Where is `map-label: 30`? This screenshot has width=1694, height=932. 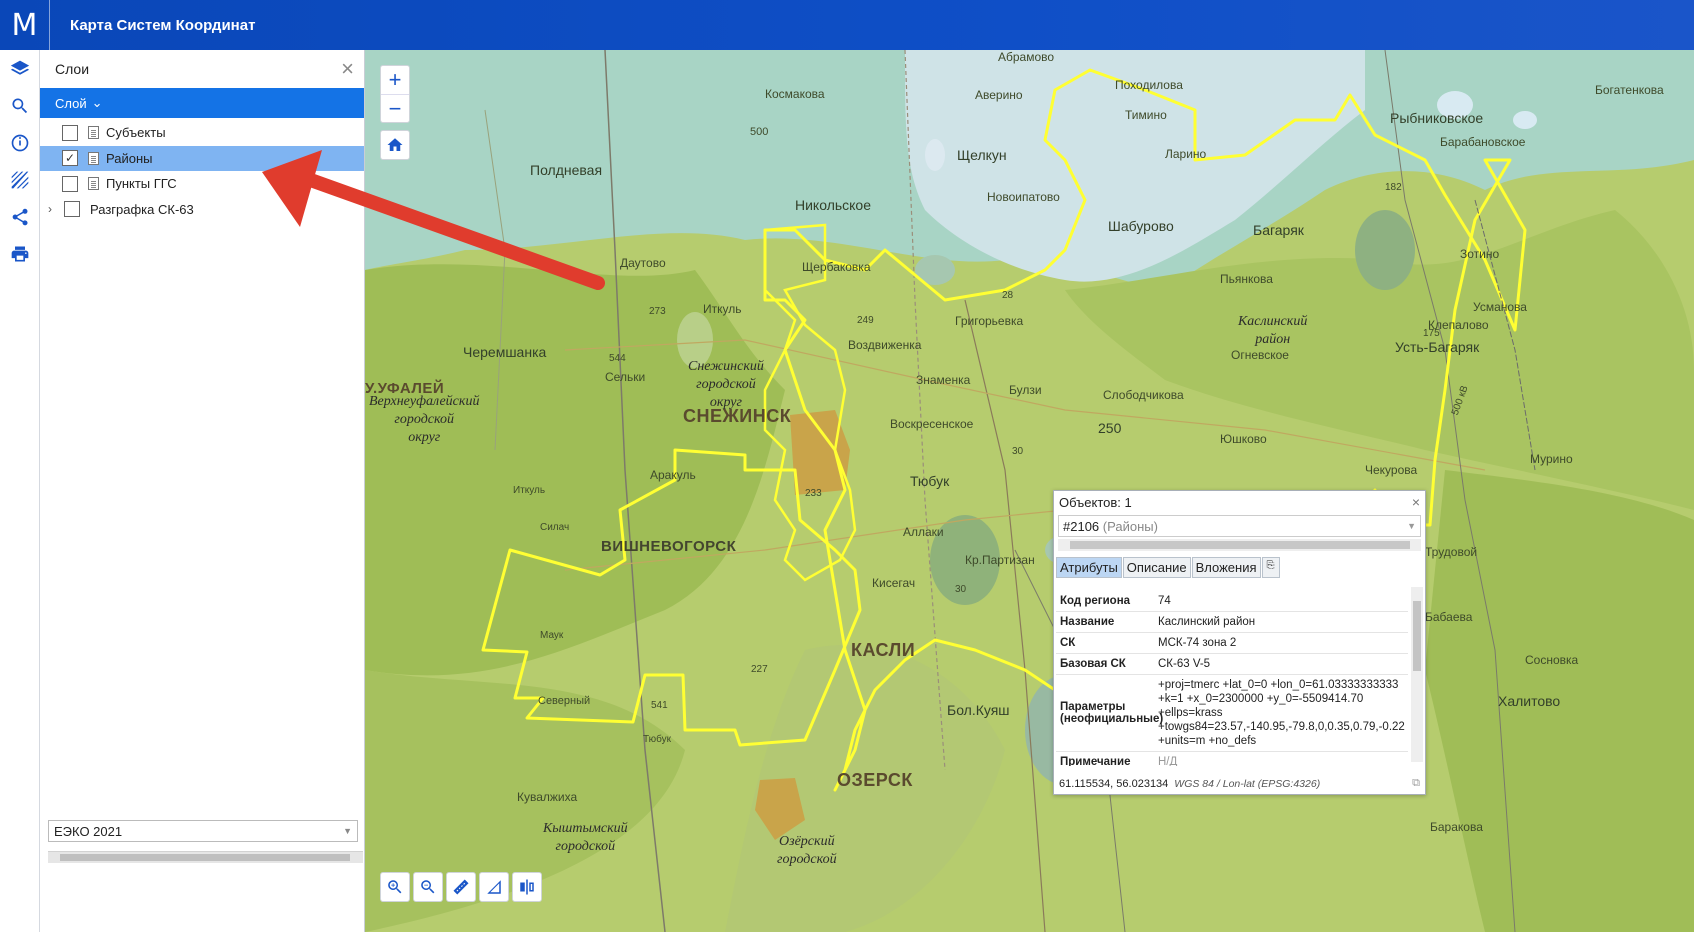 map-label: 30 is located at coordinates (961, 589).